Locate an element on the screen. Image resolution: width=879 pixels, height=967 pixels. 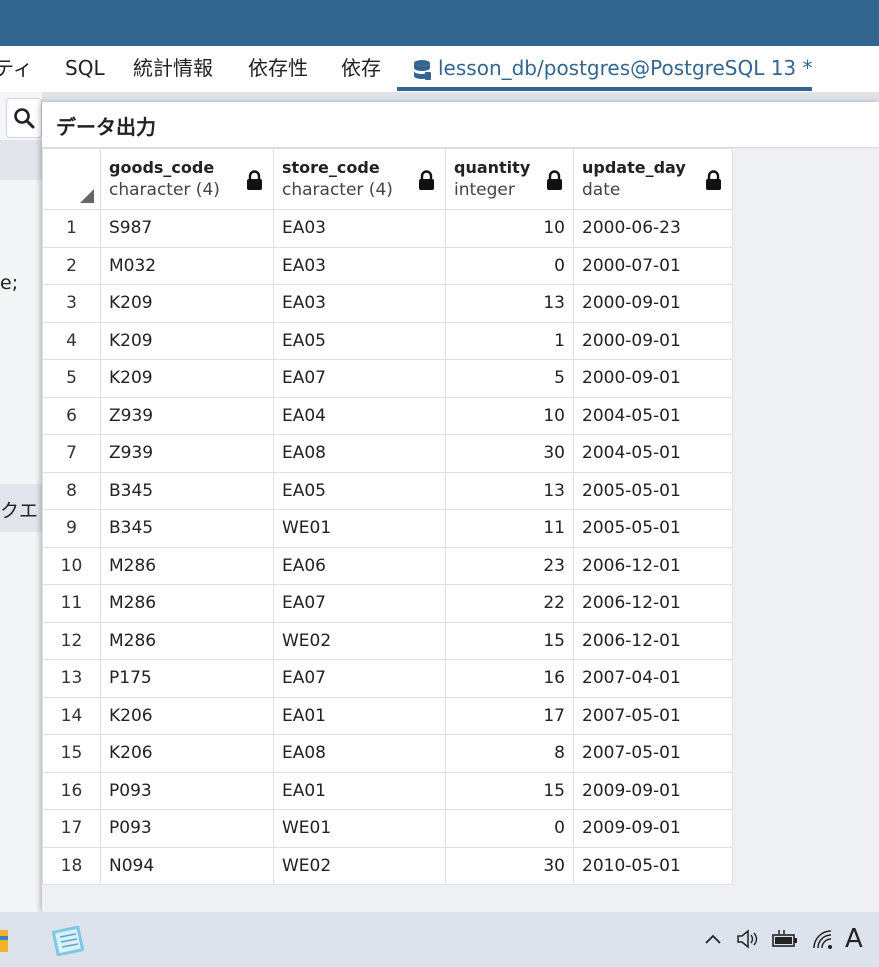
cell-quantity: 0 is located at coordinates (509, 828).